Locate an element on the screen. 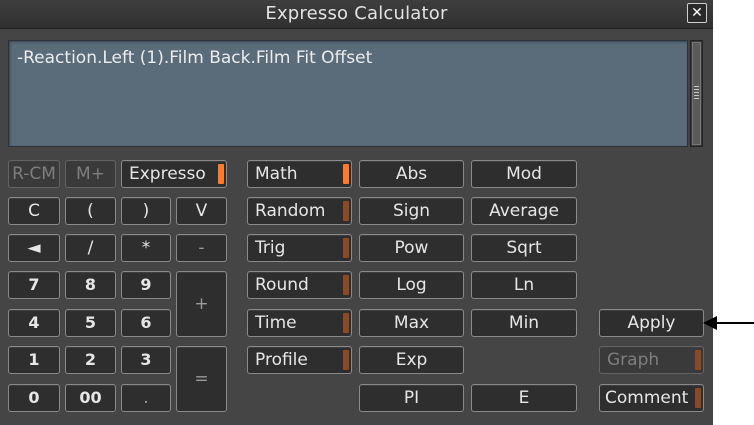  close-icon: ✕ is located at coordinates (697, 13).